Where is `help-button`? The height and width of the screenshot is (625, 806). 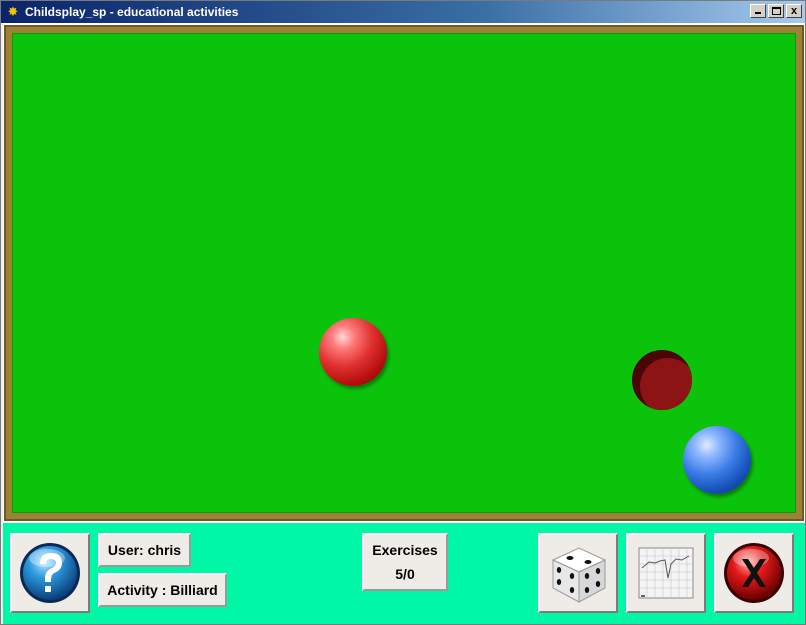
help-button is located at coordinates (50, 573).